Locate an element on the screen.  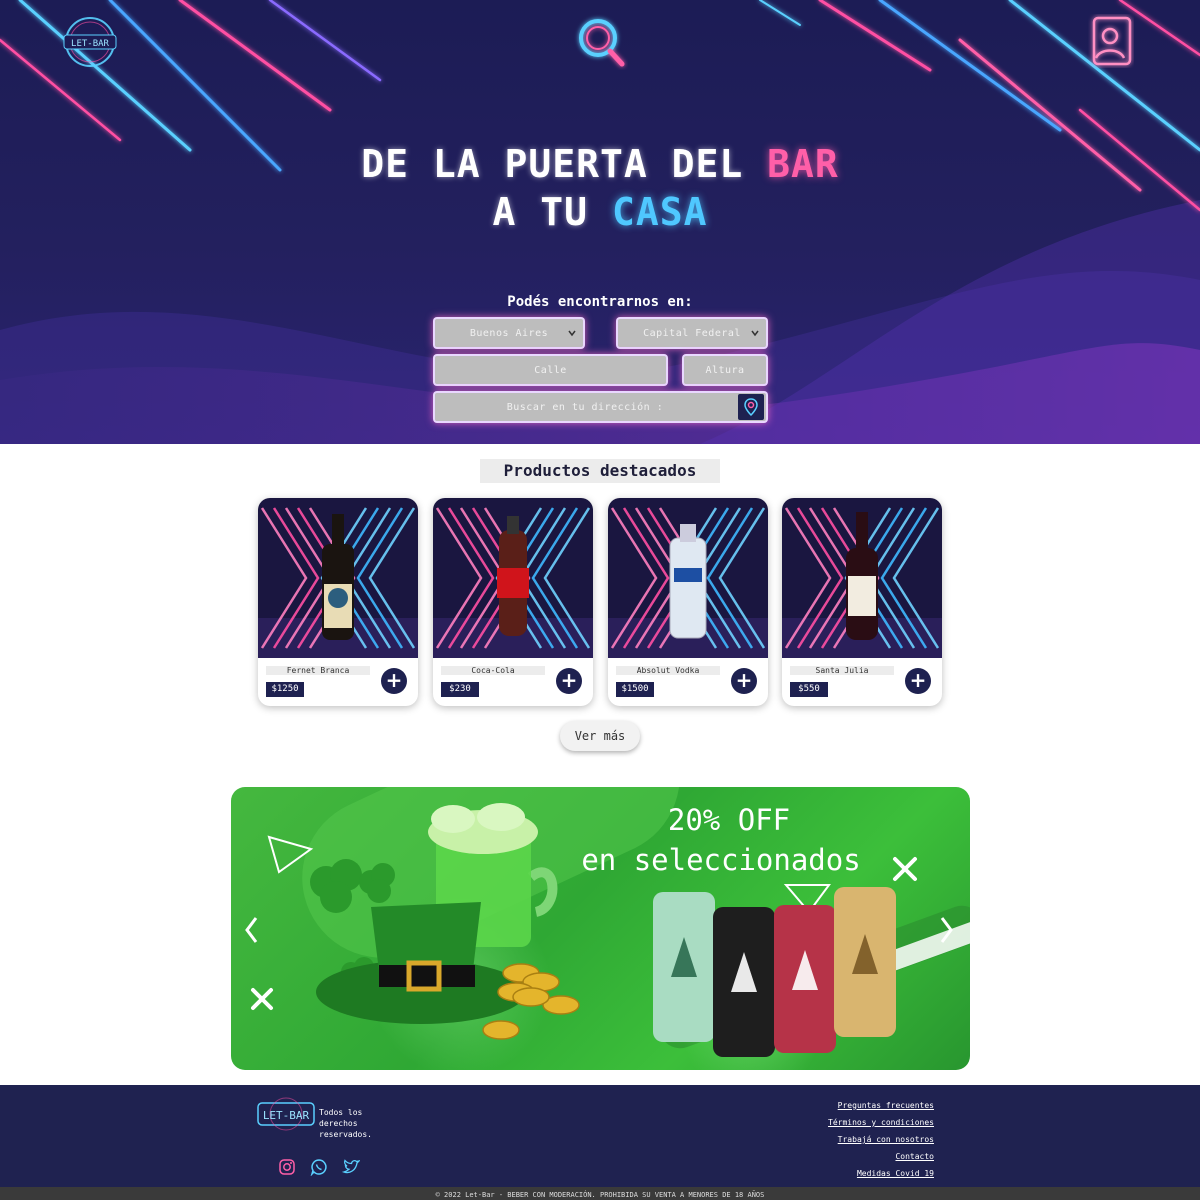
whatsapp-icon is located at coordinates (319, 1167).